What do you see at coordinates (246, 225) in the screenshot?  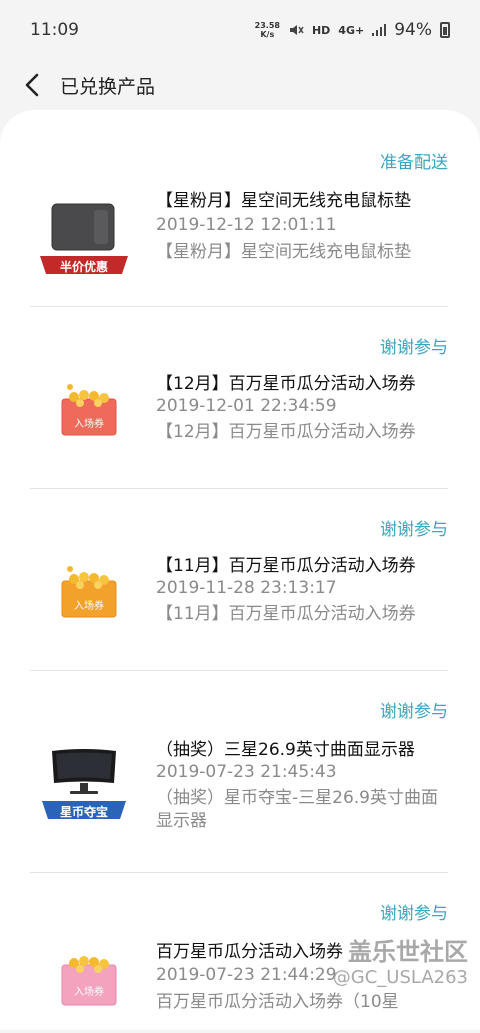 I see `exchange-date: 2019-12-12 12:01:11` at bounding box center [246, 225].